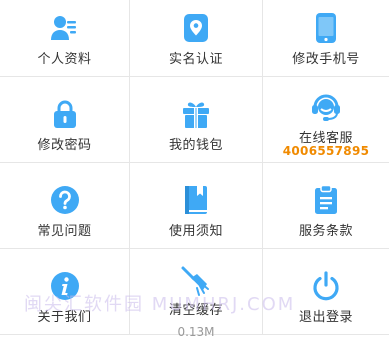  What do you see at coordinates (64, 145) in the screenshot?
I see `change-password-label: 修改密码` at bounding box center [64, 145].